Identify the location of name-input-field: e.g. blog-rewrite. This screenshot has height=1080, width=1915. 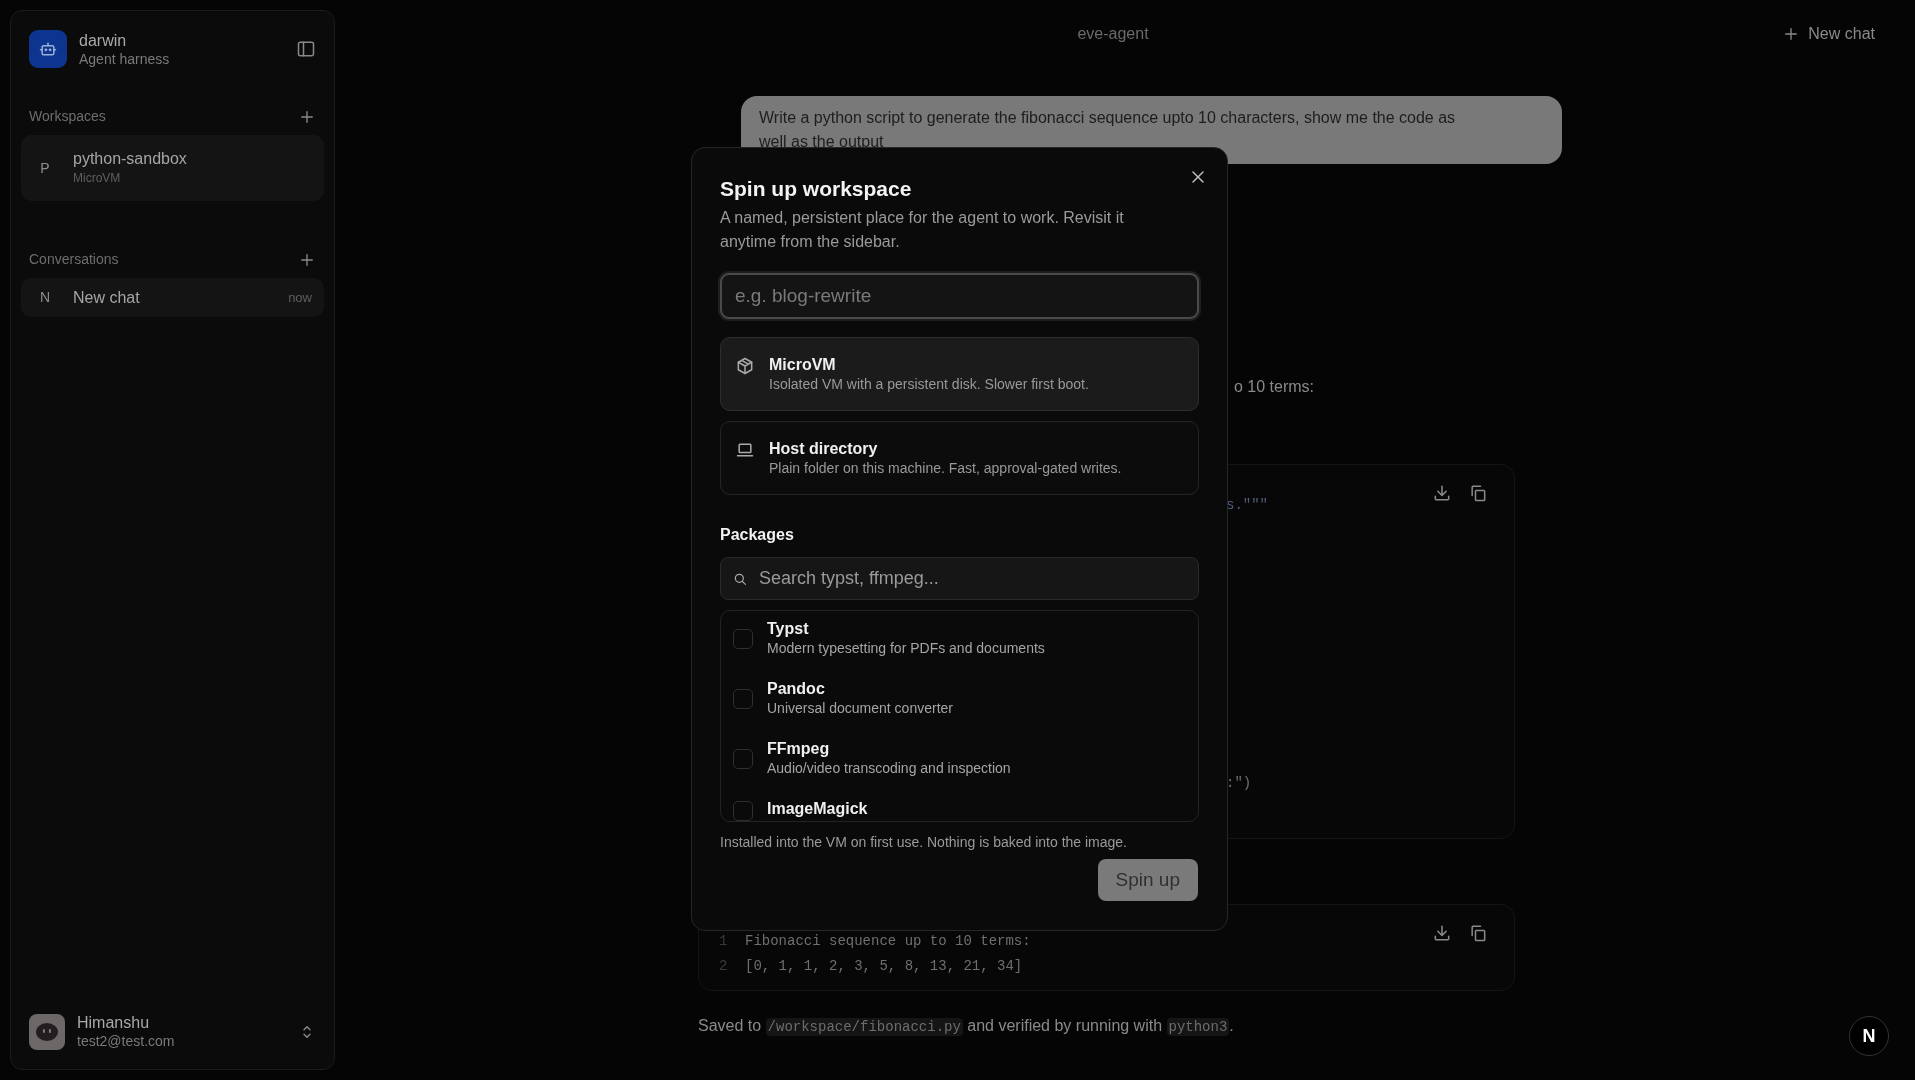
(959, 296).